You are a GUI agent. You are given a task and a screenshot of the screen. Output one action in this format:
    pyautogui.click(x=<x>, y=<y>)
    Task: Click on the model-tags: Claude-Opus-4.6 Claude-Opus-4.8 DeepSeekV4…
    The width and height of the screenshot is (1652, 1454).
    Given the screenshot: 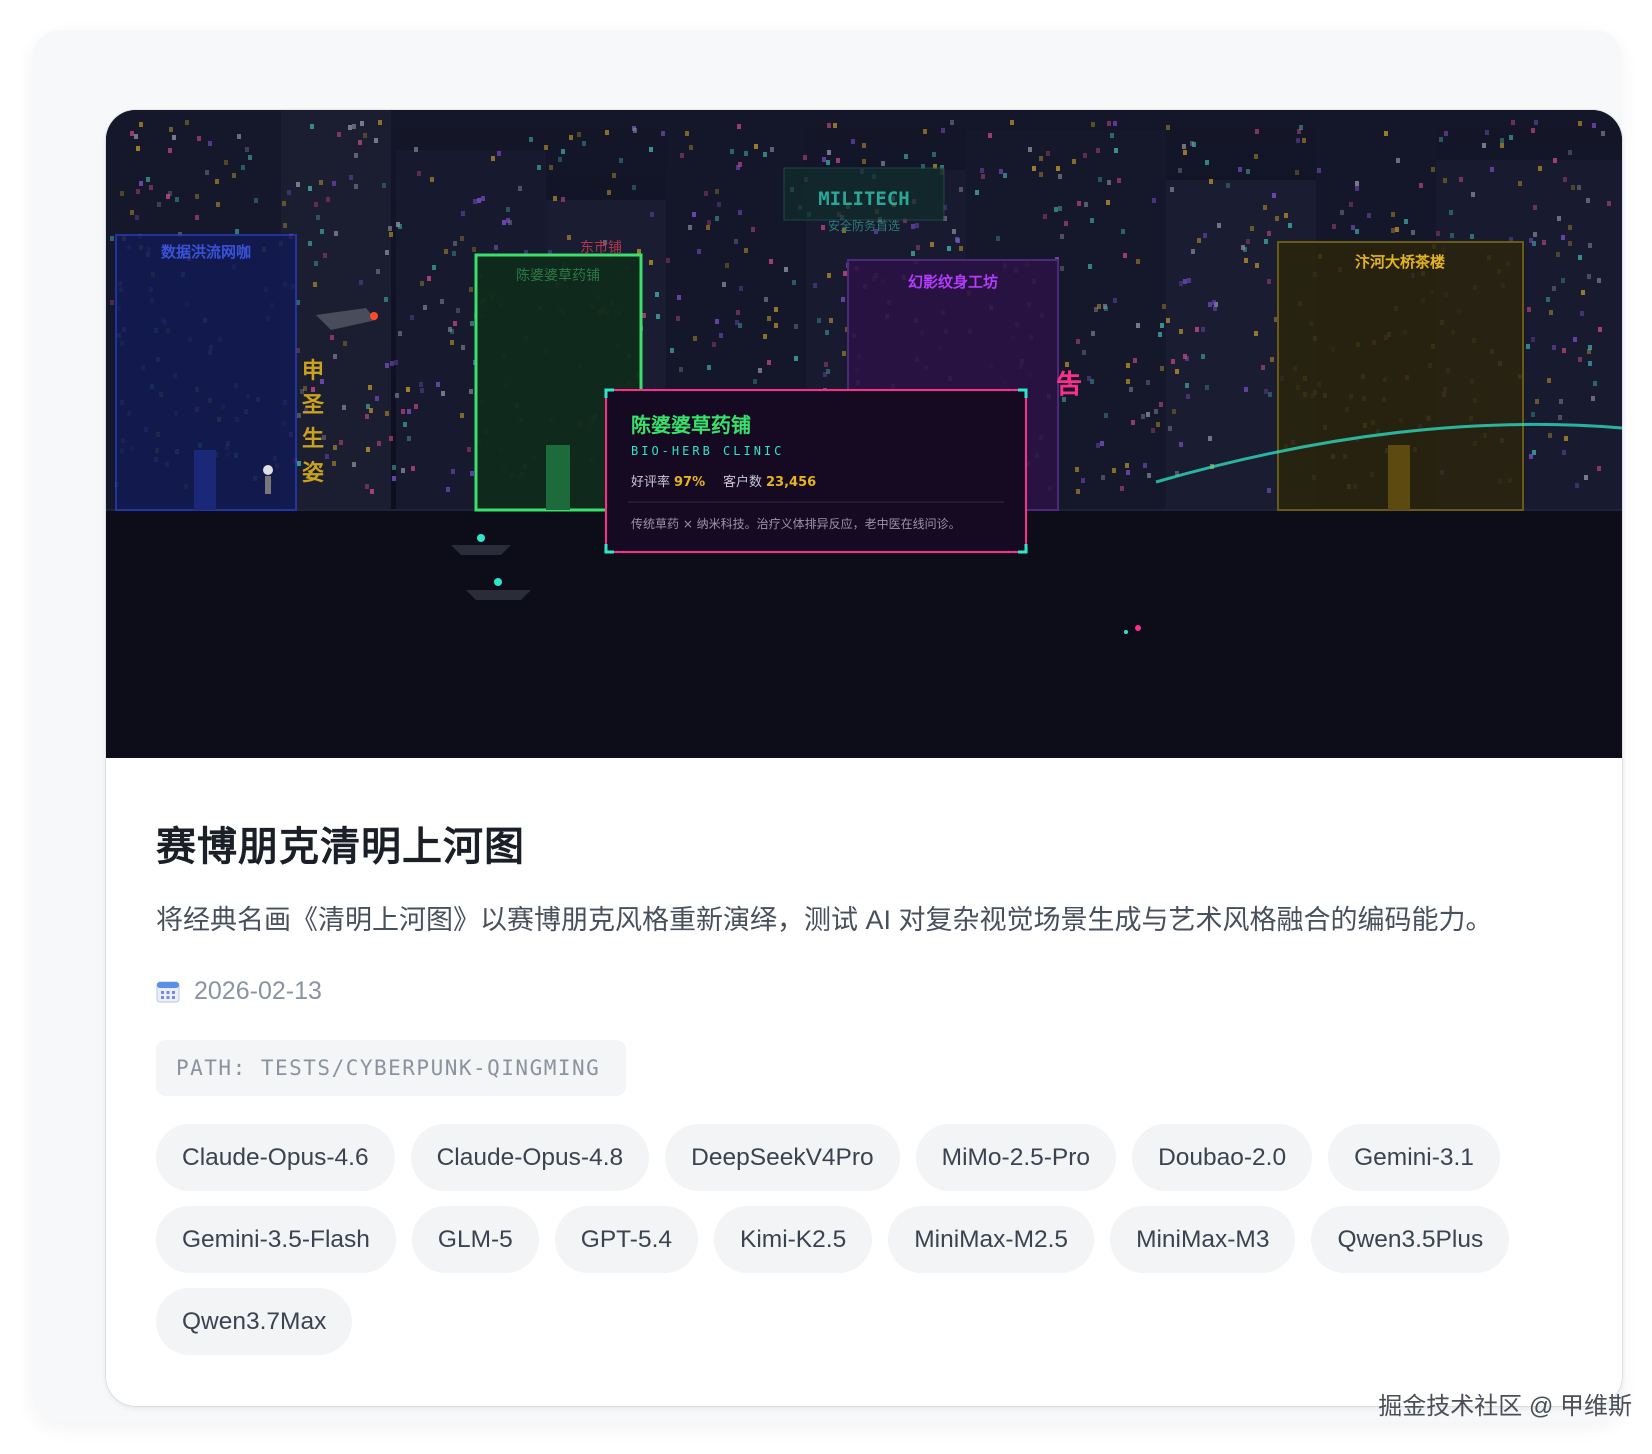 What is the action you would take?
    pyautogui.click(x=876, y=1239)
    